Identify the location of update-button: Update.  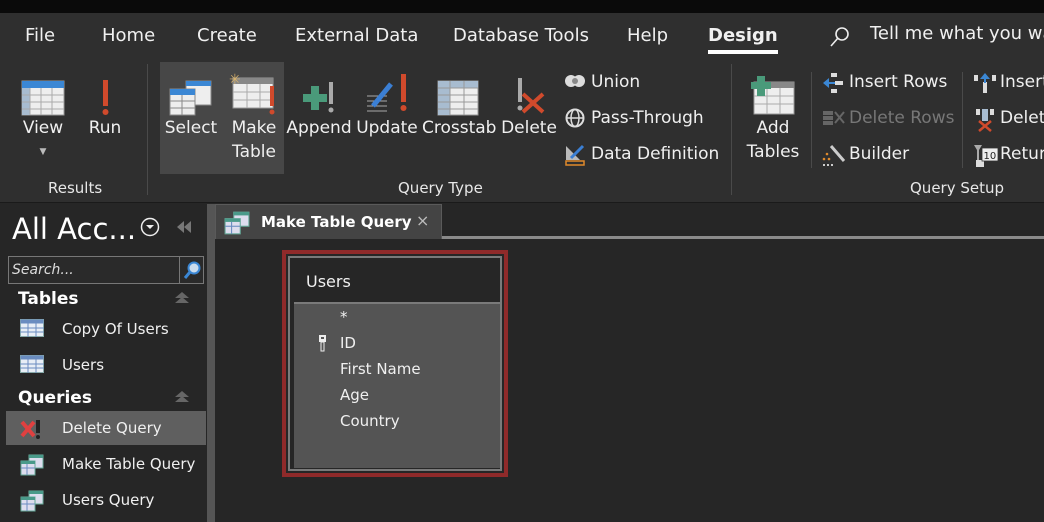
(387, 101).